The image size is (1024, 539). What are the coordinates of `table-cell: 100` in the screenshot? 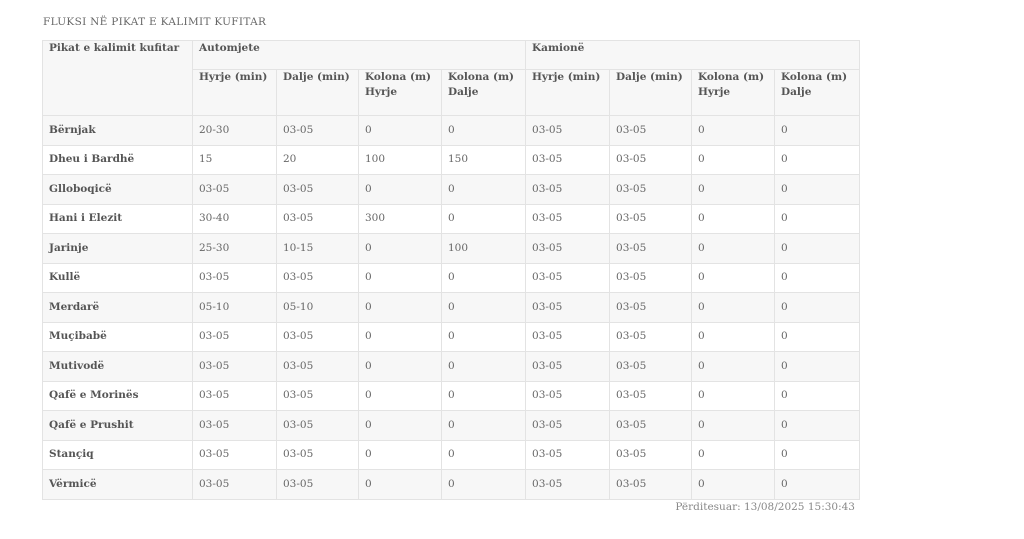 It's located at (400, 159).